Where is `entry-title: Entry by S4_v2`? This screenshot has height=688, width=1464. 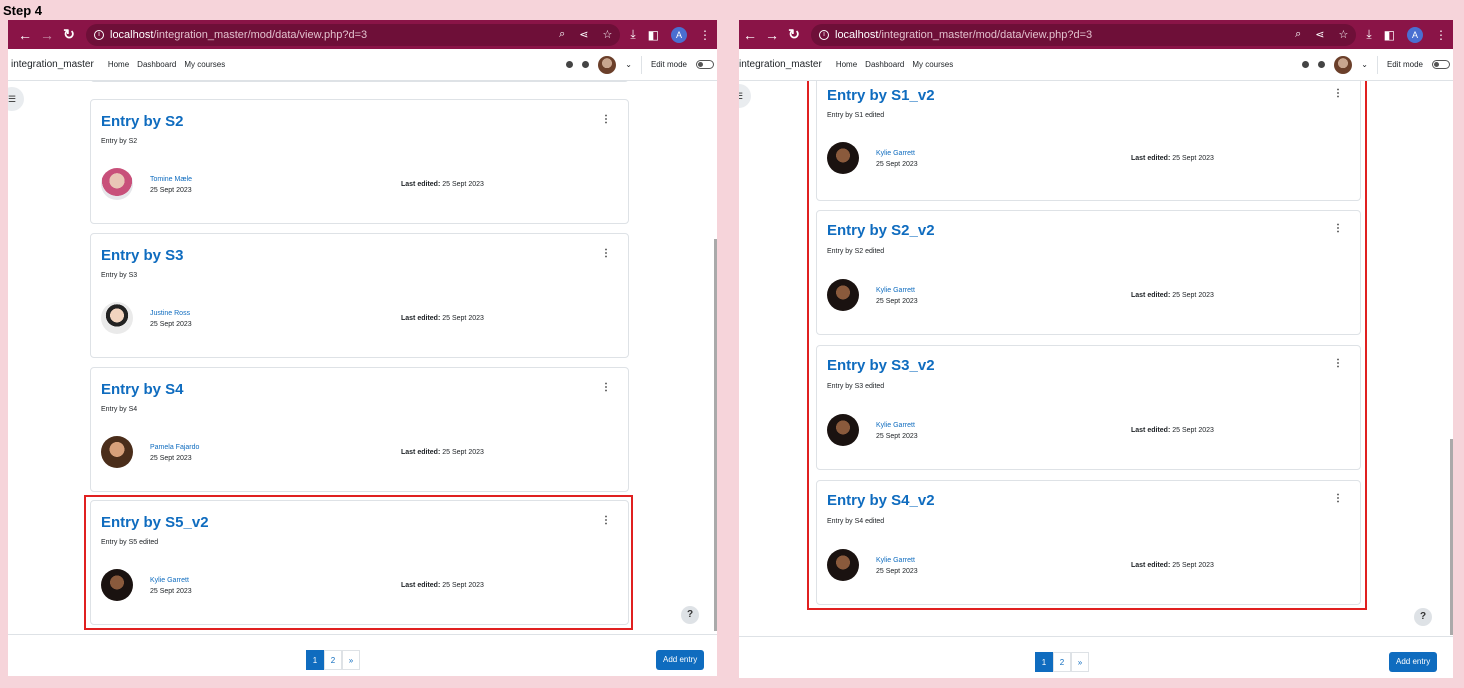 entry-title: Entry by S4_v2 is located at coordinates (881, 500).